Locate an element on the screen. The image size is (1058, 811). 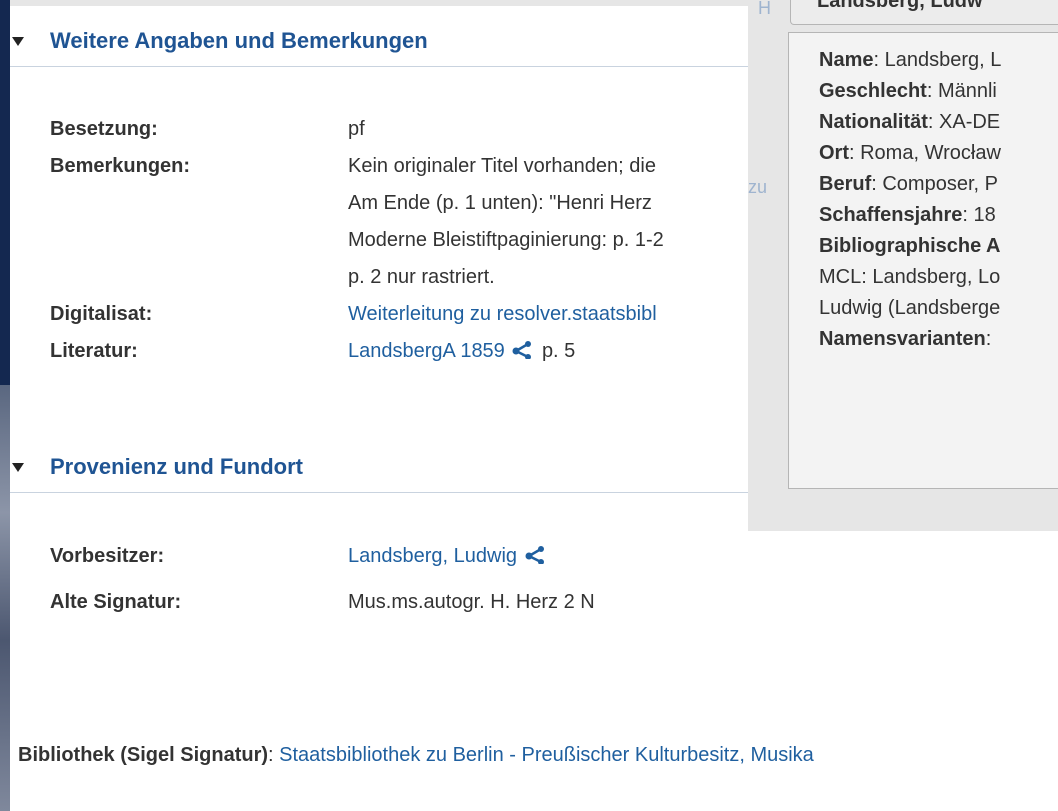
popup-line-mcl: MCL: Landsberg, Lo is located at coordinates (910, 277).